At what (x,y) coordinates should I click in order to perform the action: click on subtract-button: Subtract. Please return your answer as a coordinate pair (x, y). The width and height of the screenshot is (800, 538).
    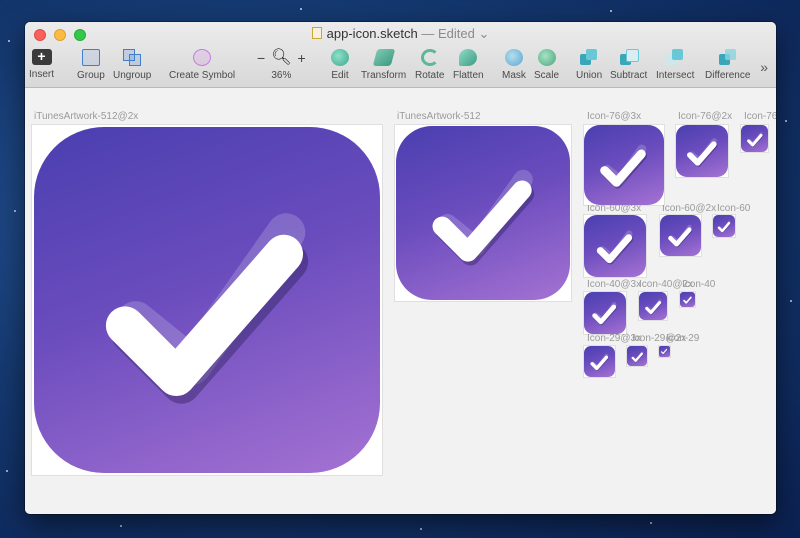
    Looking at the image, I should click on (628, 65).